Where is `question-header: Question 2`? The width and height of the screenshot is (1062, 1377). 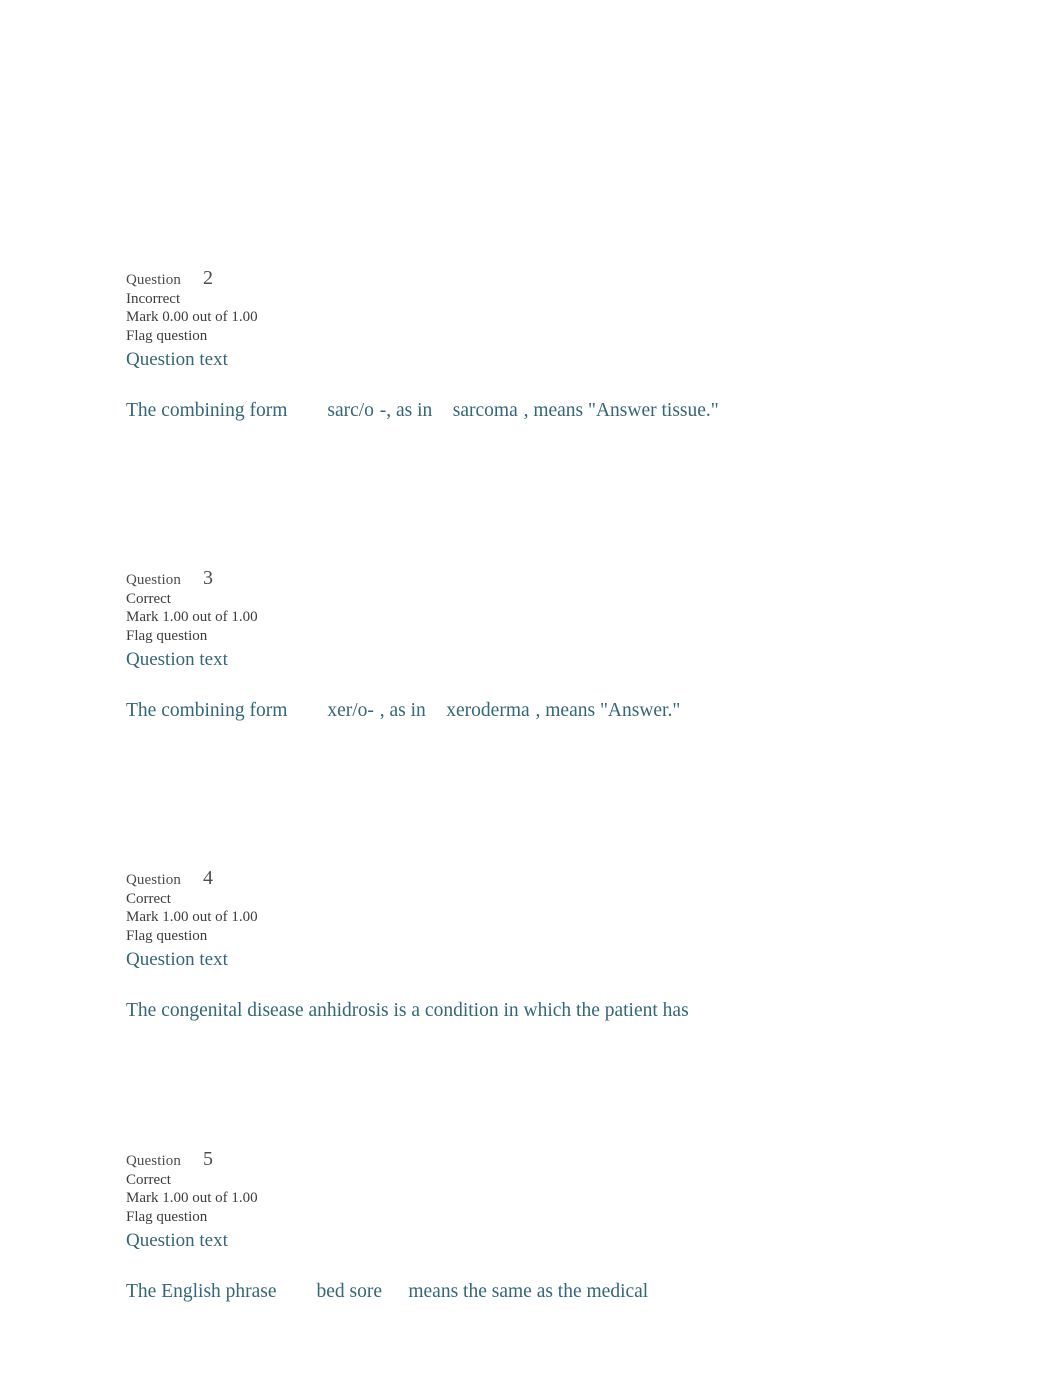
question-header: Question 2 is located at coordinates (566, 278).